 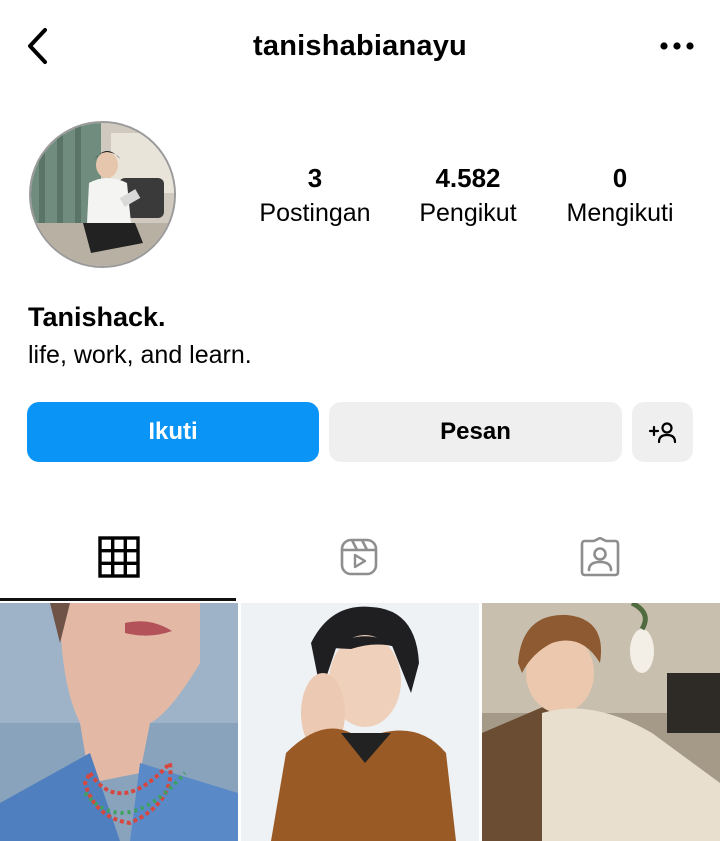 I want to click on profile-username: tanishabianayu, so click(x=360, y=46).